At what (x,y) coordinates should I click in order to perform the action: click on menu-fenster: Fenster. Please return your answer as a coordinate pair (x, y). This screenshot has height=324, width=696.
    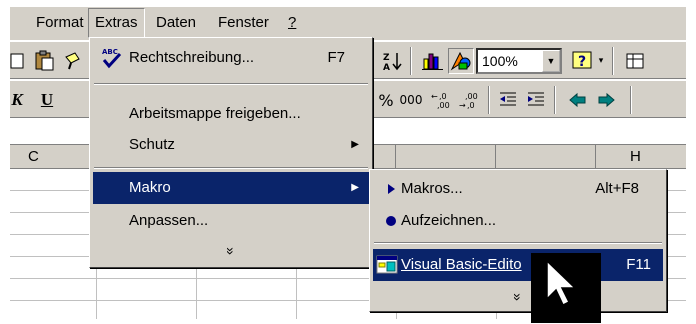
    Looking at the image, I should click on (243, 23).